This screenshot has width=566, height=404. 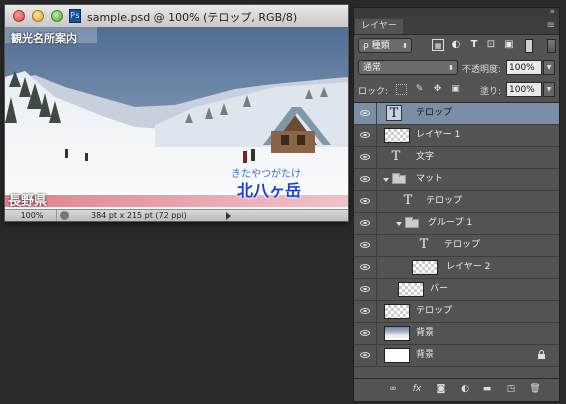 I want to click on shape-filter-icon: ⊡, so click(x=491, y=45).